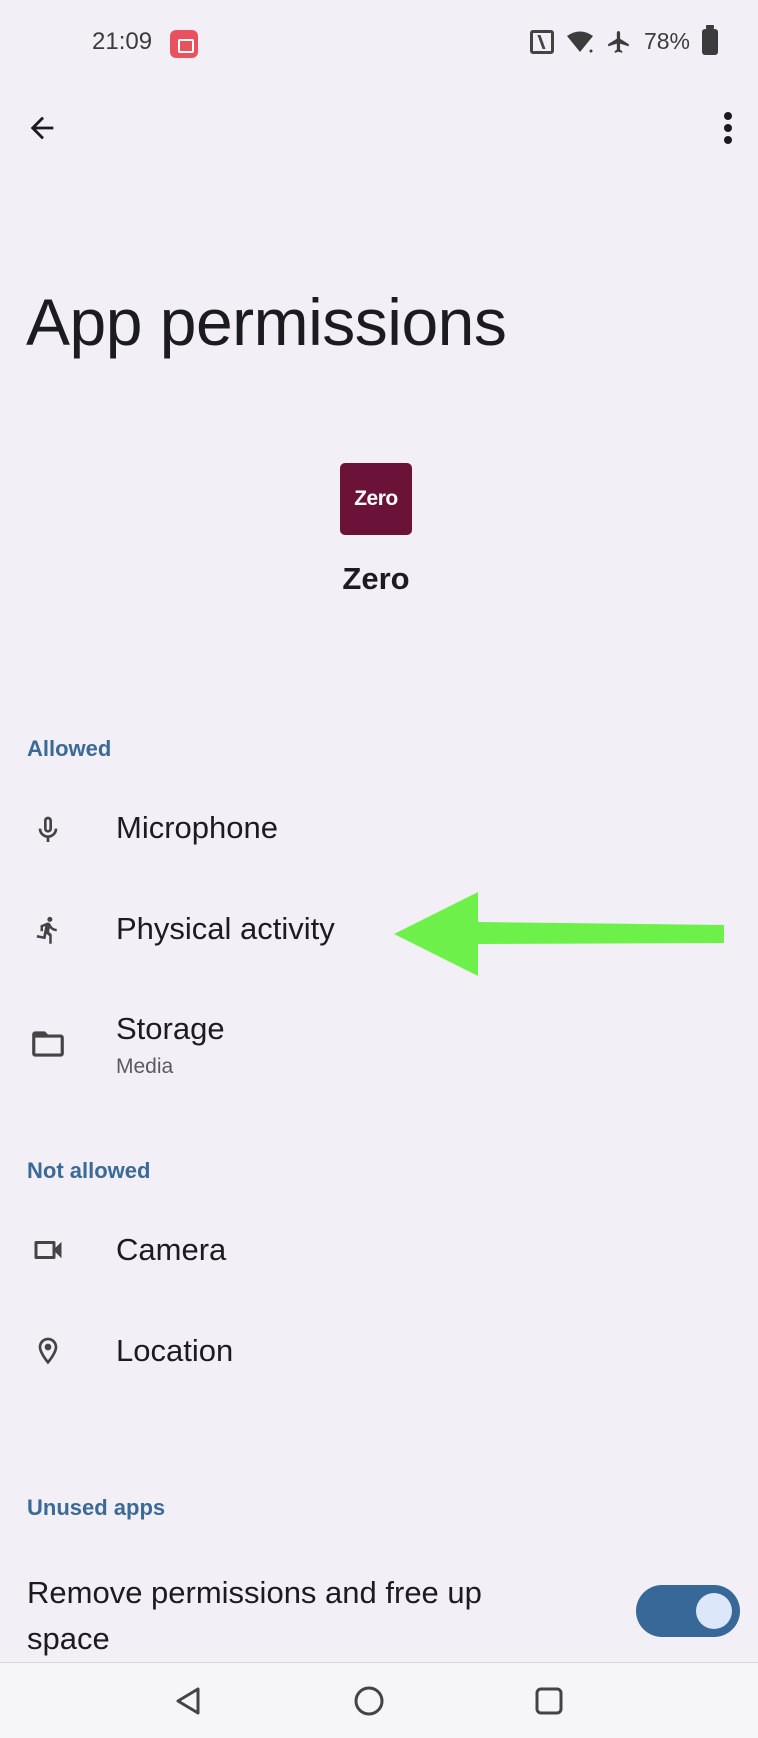  Describe the element at coordinates (254, 1615) in the screenshot. I see `toggle-label: Remove permissions and free up space` at that location.